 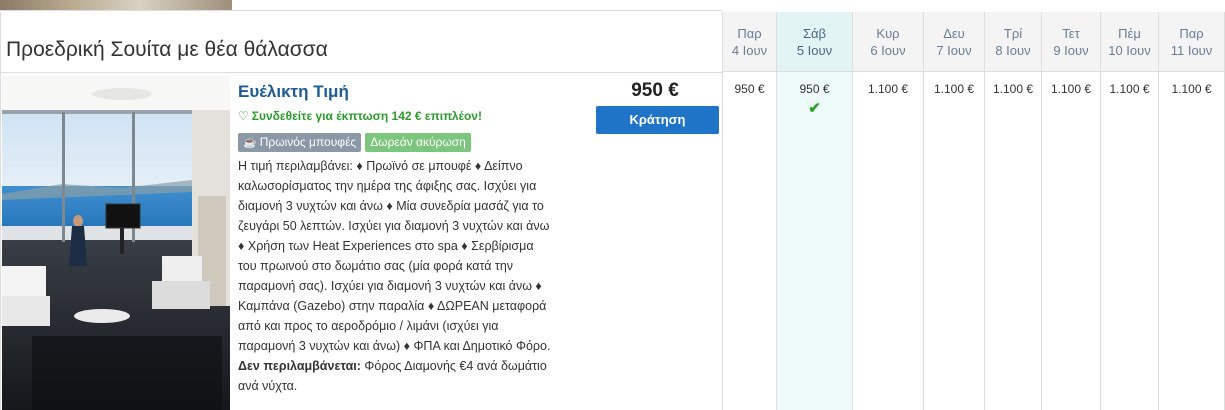 I want to click on description-line: ανά νύχτα., so click(x=268, y=386).